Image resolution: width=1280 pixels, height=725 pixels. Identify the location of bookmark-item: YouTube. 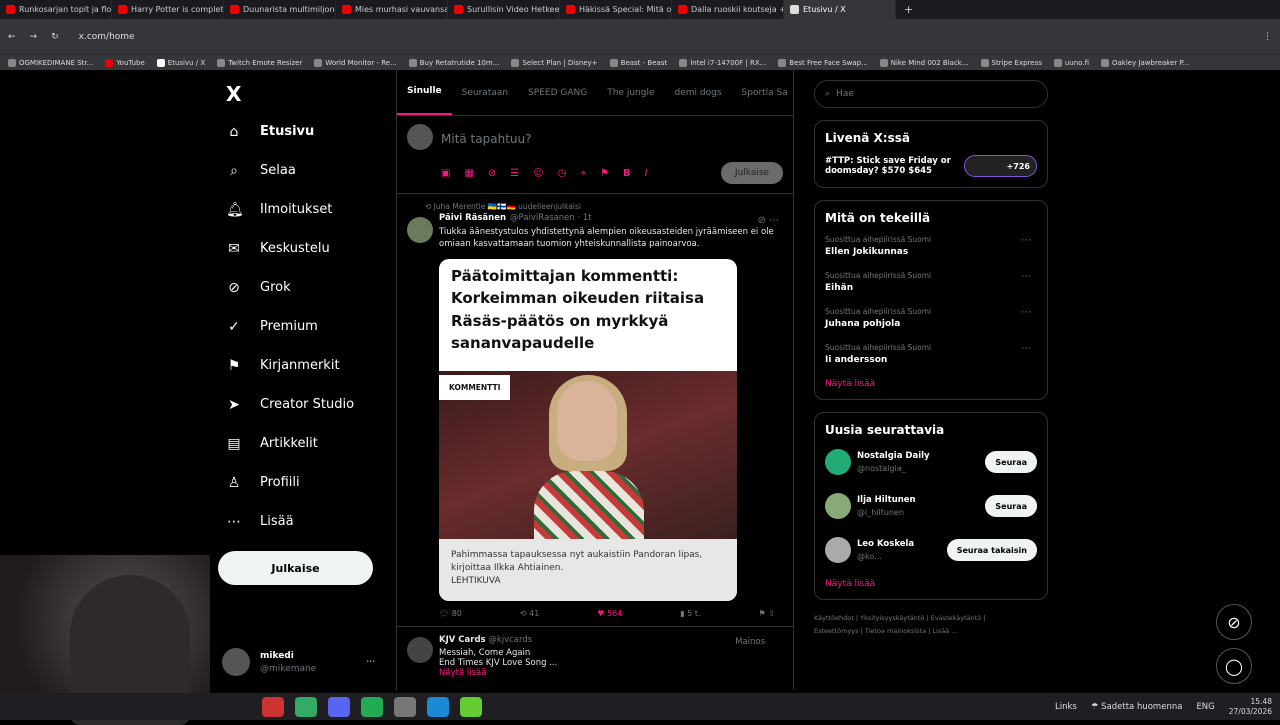
(125, 62).